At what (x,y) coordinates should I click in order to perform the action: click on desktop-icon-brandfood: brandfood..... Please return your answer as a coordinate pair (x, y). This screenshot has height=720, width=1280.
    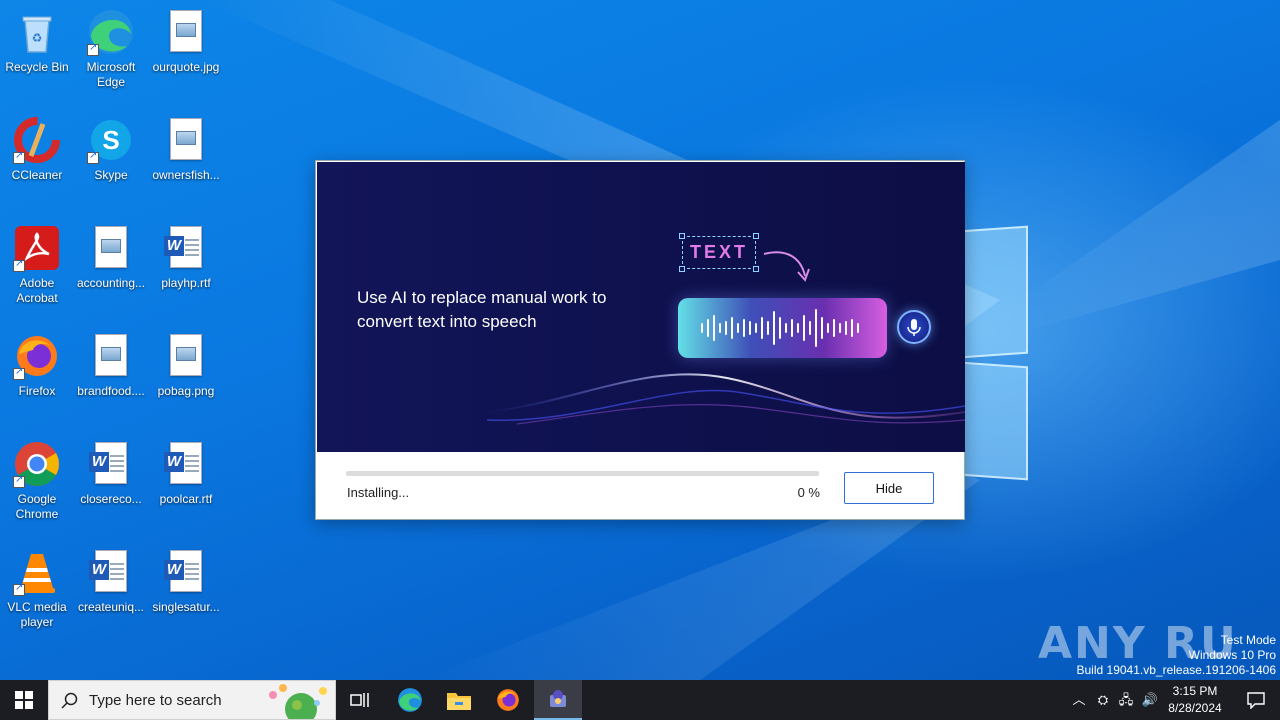
    Looking at the image, I should click on (111, 365).